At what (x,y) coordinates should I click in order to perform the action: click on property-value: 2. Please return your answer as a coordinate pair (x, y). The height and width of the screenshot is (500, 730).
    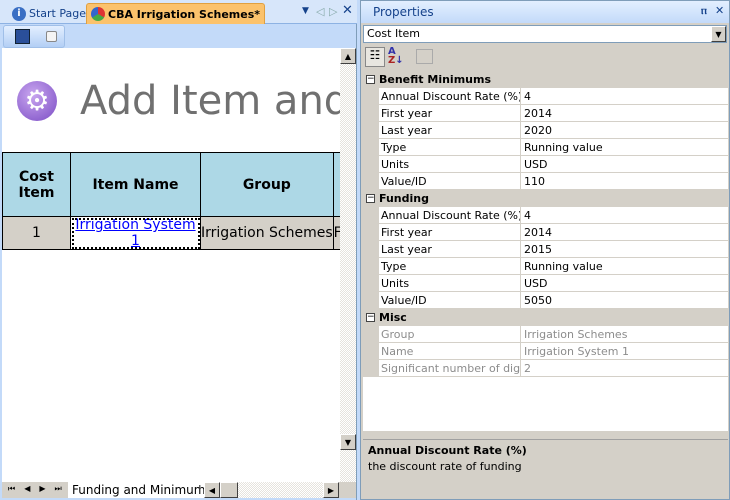
    Looking at the image, I should click on (624, 368).